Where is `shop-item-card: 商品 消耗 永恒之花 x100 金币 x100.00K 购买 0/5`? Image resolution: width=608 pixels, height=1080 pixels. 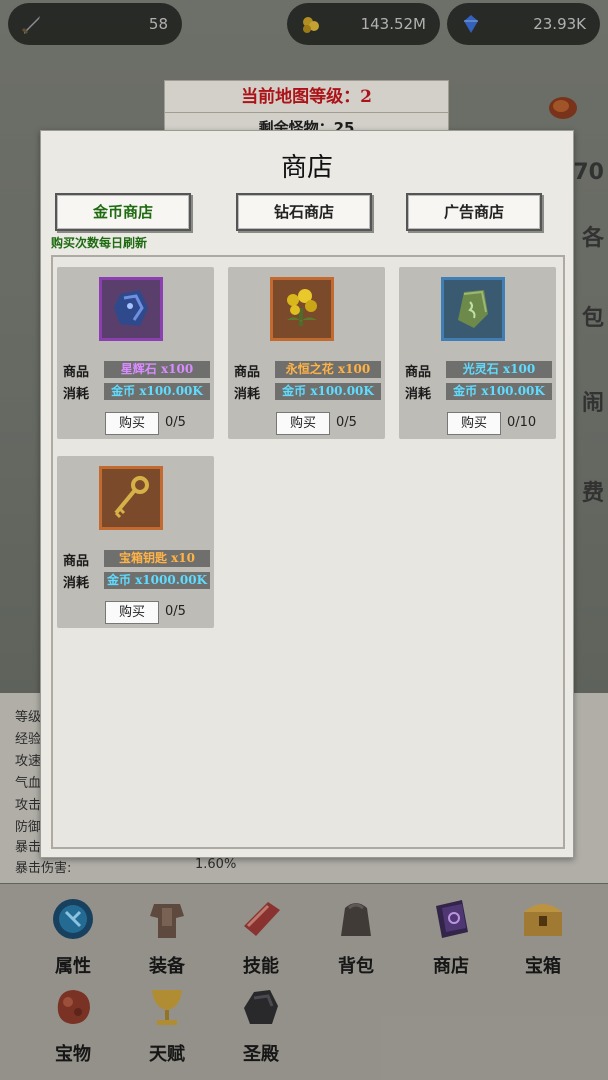 shop-item-card: 商品 消耗 永恒之花 x100 金币 x100.00K 购买 0/5 is located at coordinates (306, 353).